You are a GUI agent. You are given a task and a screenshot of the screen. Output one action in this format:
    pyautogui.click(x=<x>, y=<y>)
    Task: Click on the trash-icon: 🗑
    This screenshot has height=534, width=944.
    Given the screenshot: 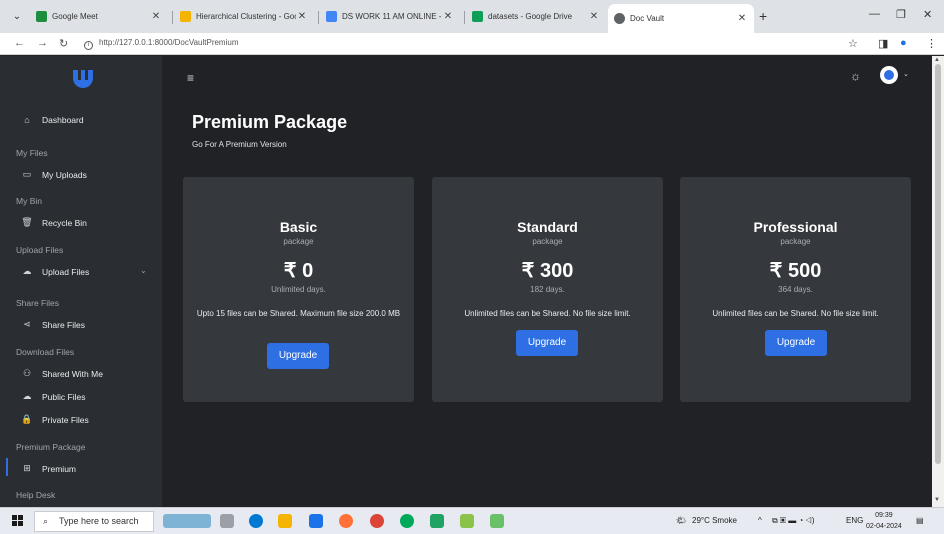 What is the action you would take?
    pyautogui.click(x=27, y=222)
    